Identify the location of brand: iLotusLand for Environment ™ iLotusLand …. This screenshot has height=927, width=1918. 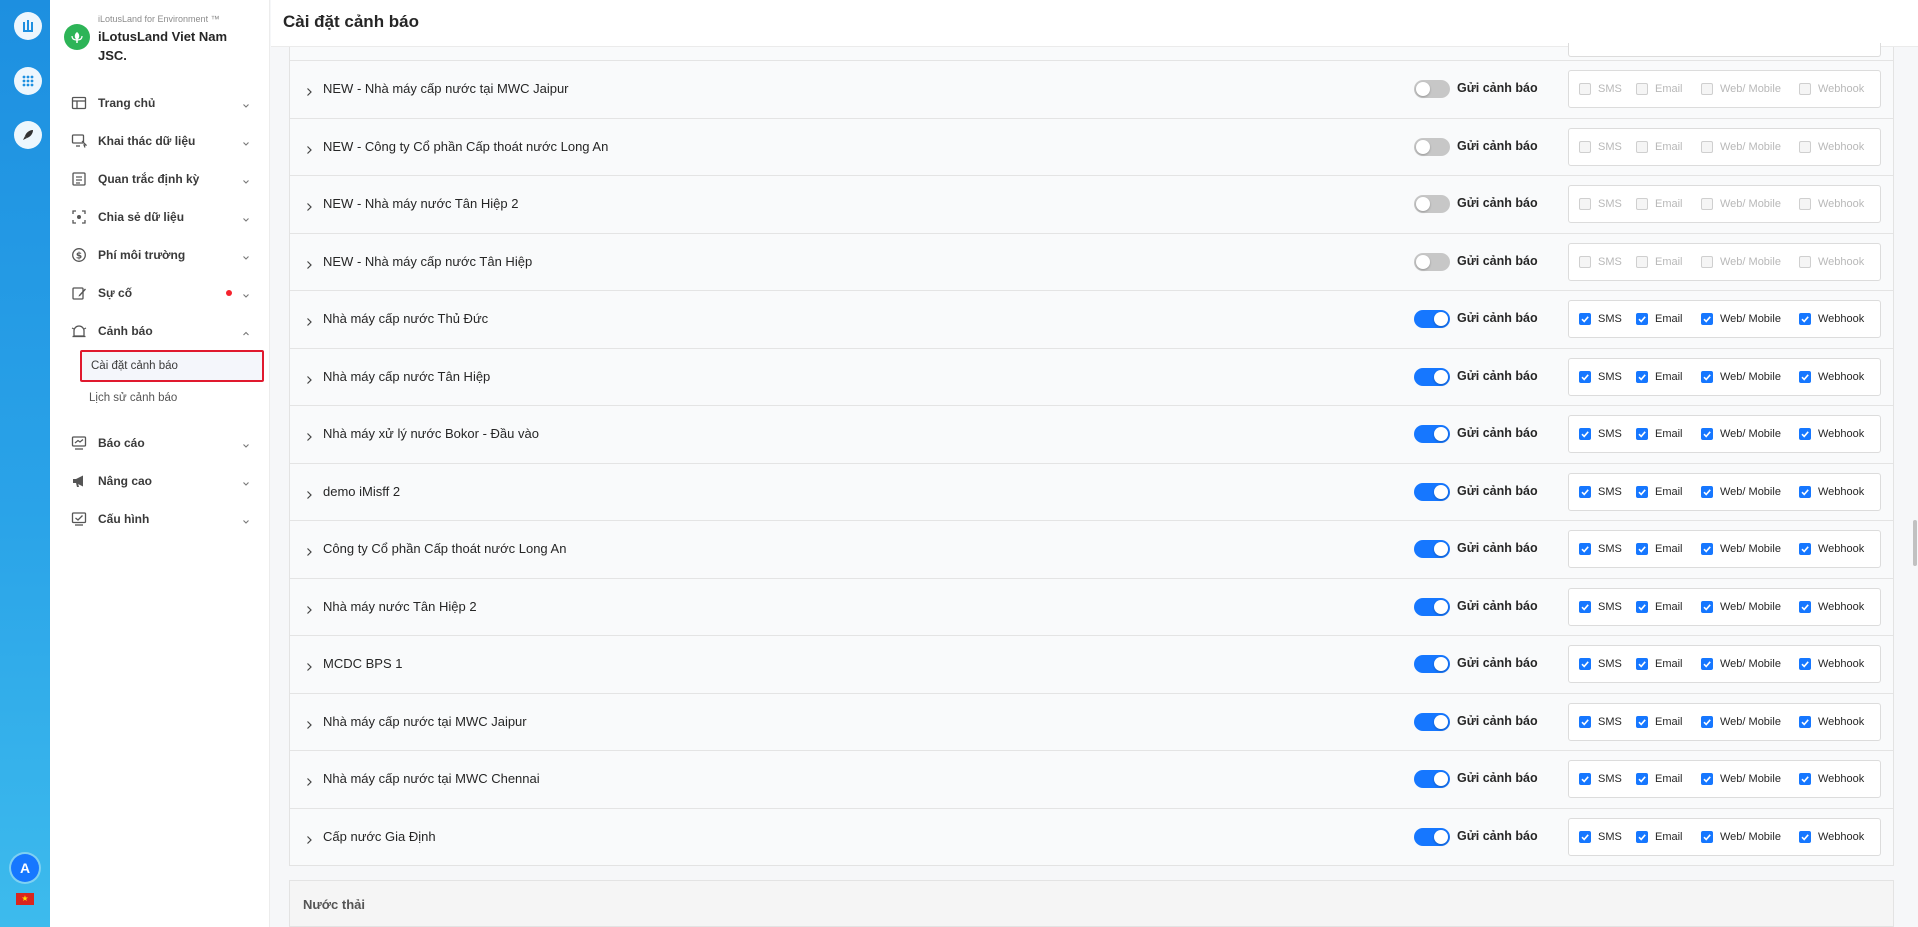
(164, 40).